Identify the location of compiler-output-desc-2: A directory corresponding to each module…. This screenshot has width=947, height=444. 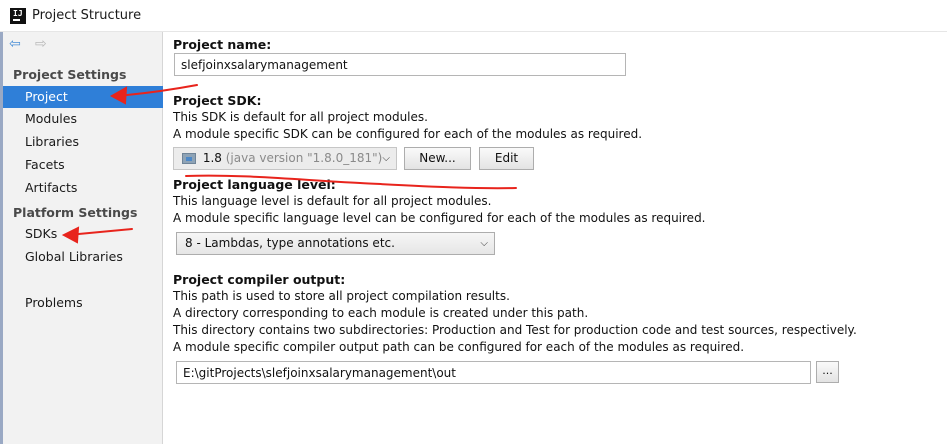
(381, 313).